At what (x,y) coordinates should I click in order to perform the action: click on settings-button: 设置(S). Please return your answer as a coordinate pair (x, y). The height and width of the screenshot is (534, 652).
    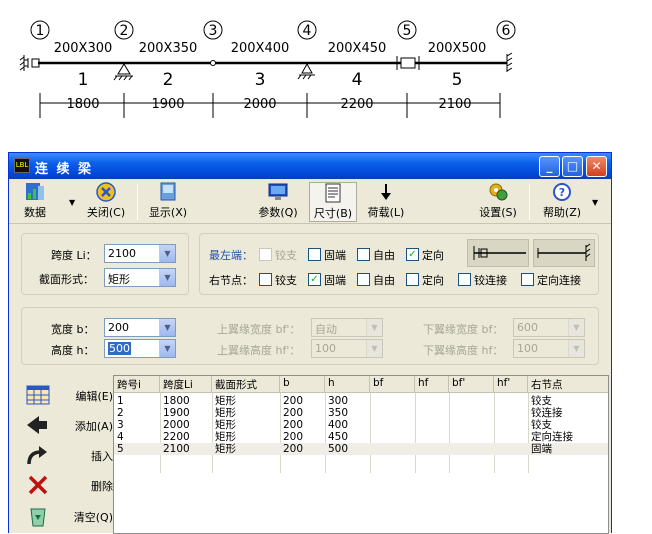
    Looking at the image, I should click on (498, 202).